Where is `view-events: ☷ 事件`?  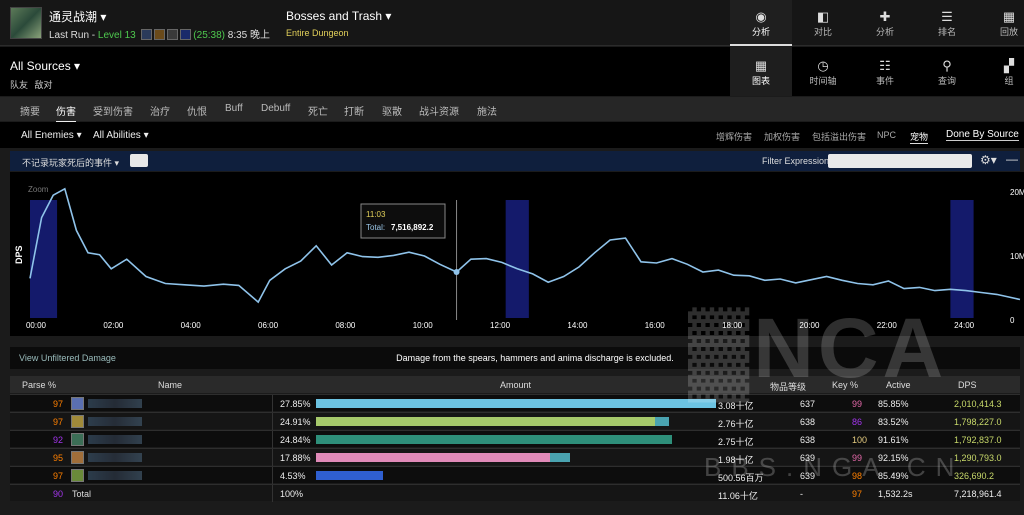
view-events: ☷ 事件 is located at coordinates (885, 71).